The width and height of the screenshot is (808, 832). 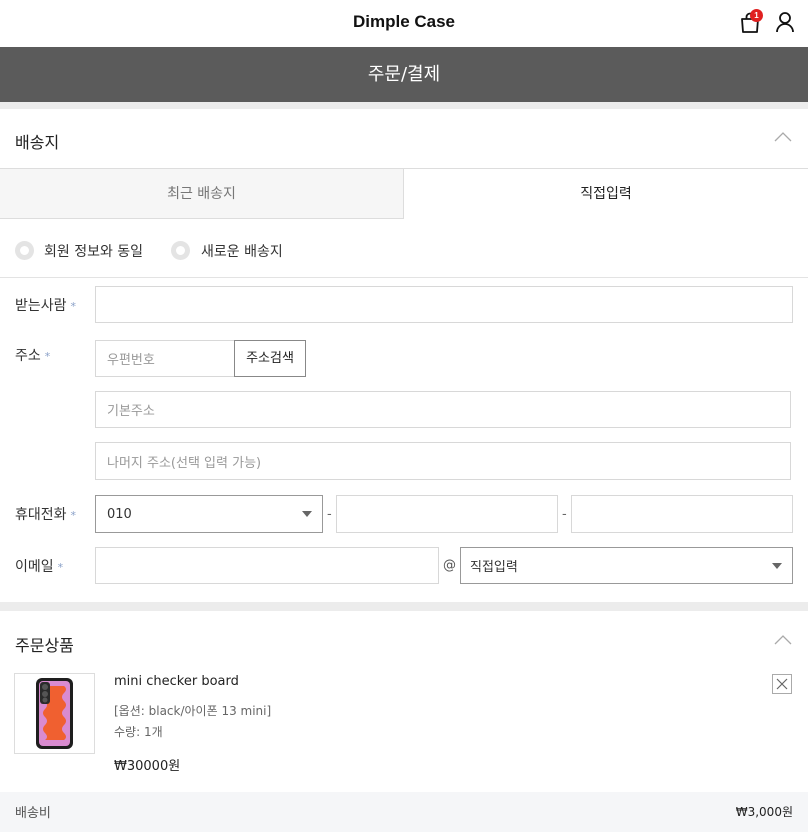 What do you see at coordinates (46, 515) in the screenshot?
I see `phone-label: 휴대전화 *` at bounding box center [46, 515].